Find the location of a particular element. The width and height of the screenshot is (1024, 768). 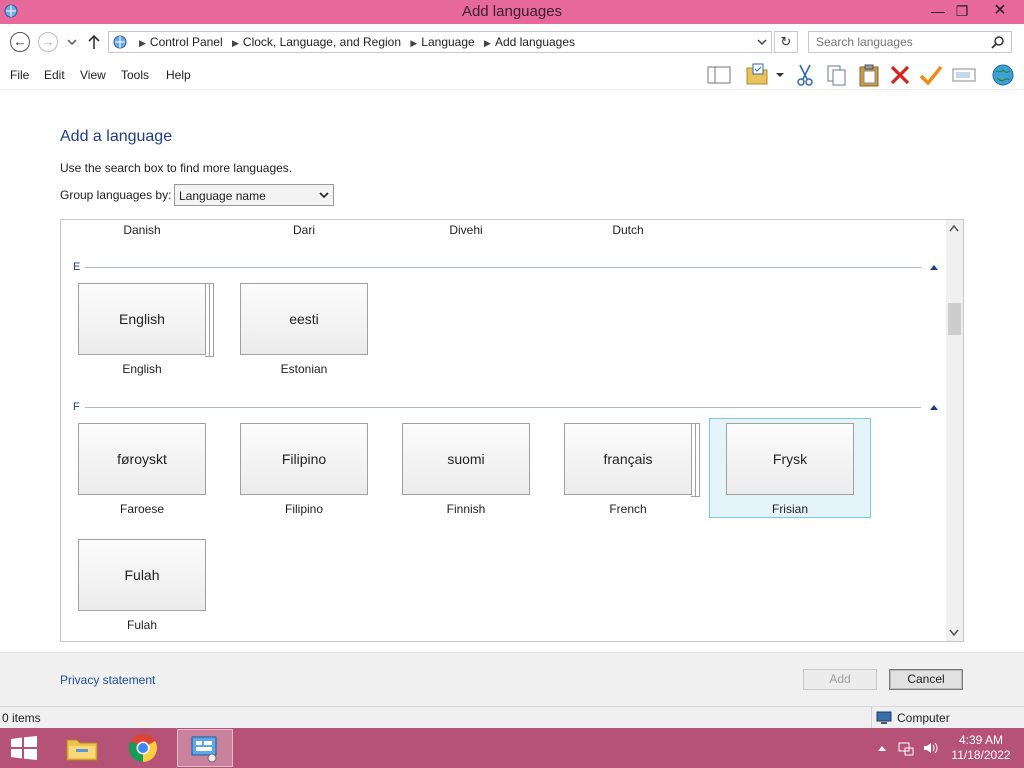

group-header-e: E is located at coordinates (76, 267).